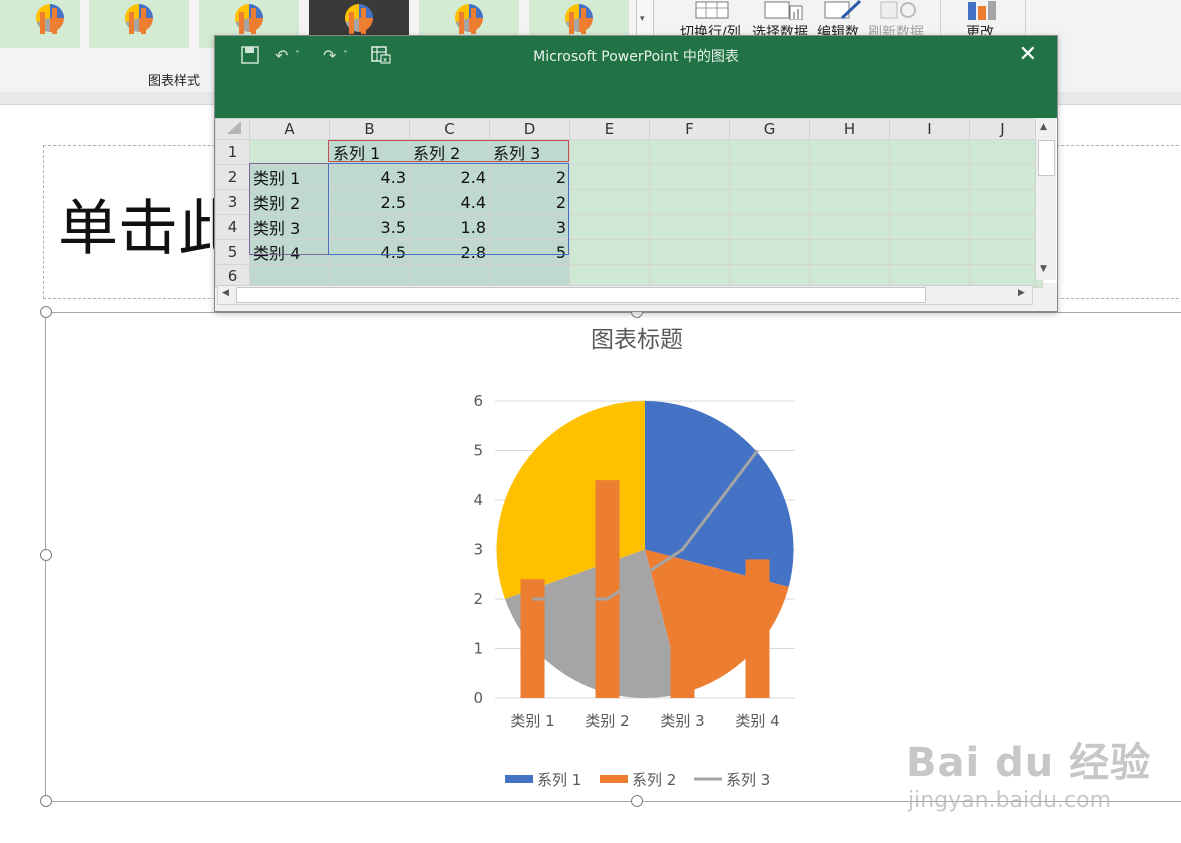  What do you see at coordinates (369, 252) in the screenshot?
I see `sheet-cell: 4.5` at bounding box center [369, 252].